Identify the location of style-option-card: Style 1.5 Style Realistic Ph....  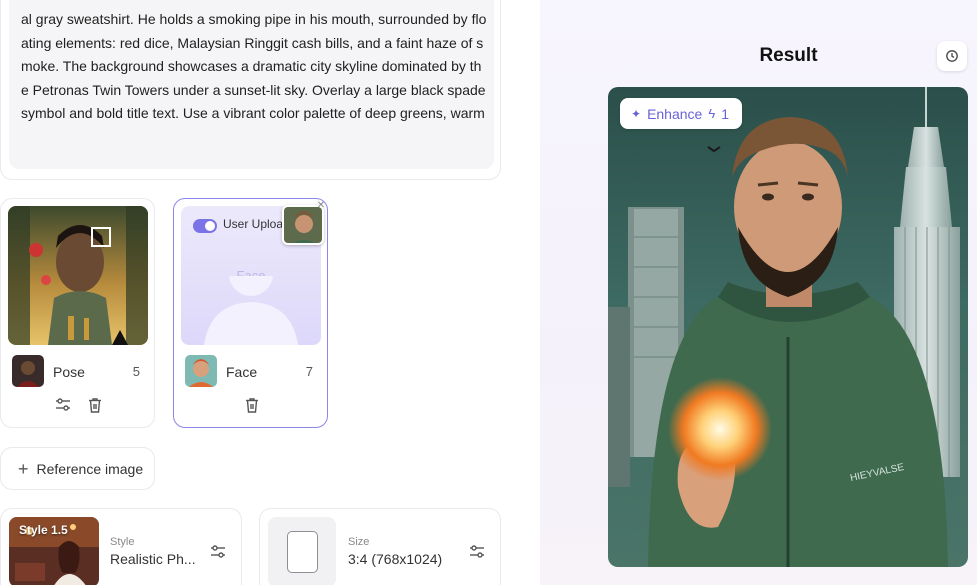
(121, 546).